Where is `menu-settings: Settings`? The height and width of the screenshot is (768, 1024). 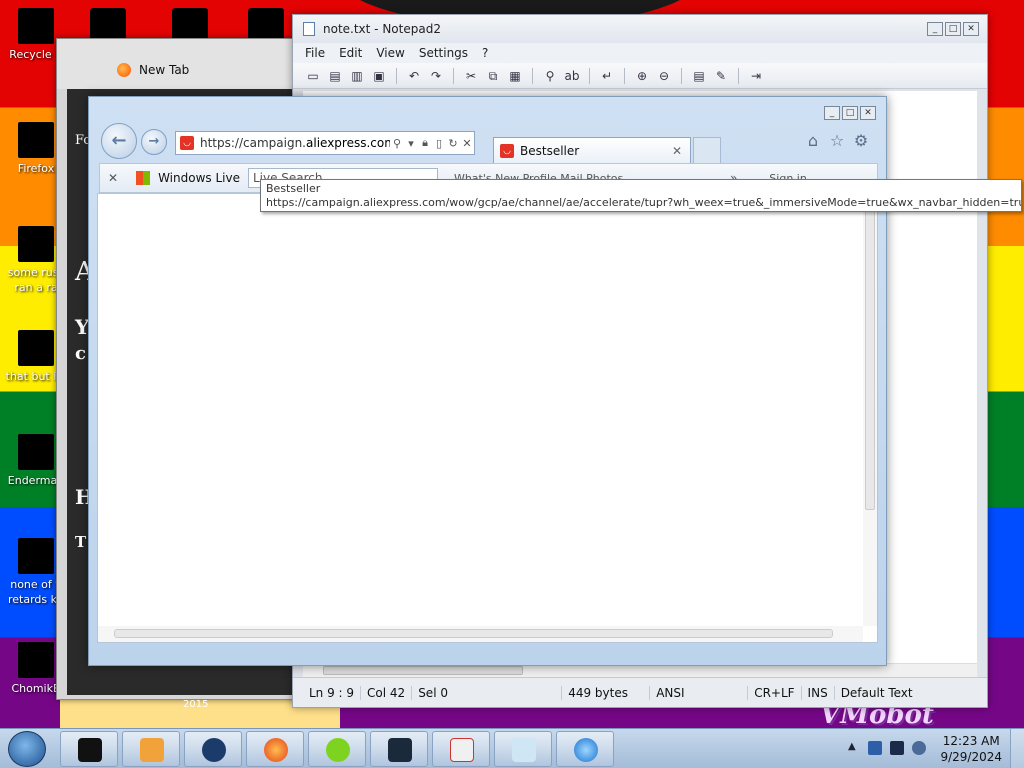
menu-settings: Settings is located at coordinates (443, 53).